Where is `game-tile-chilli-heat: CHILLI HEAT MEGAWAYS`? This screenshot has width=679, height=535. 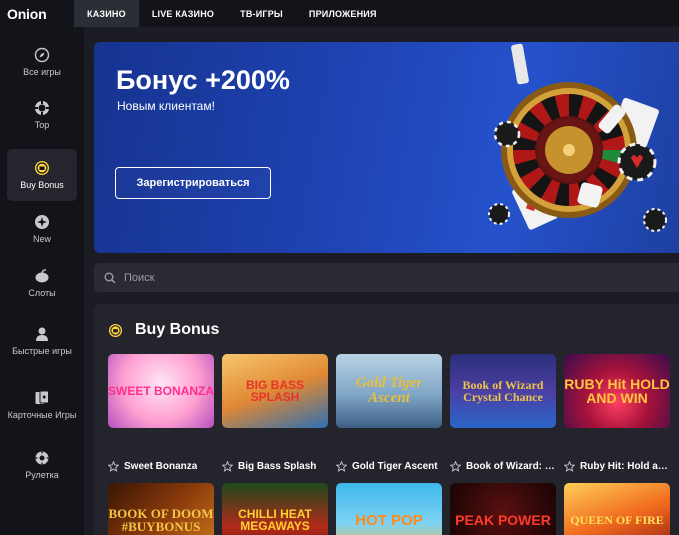
game-tile-chilli-heat: CHILLI HEAT MEGAWAYS is located at coordinates (275, 509).